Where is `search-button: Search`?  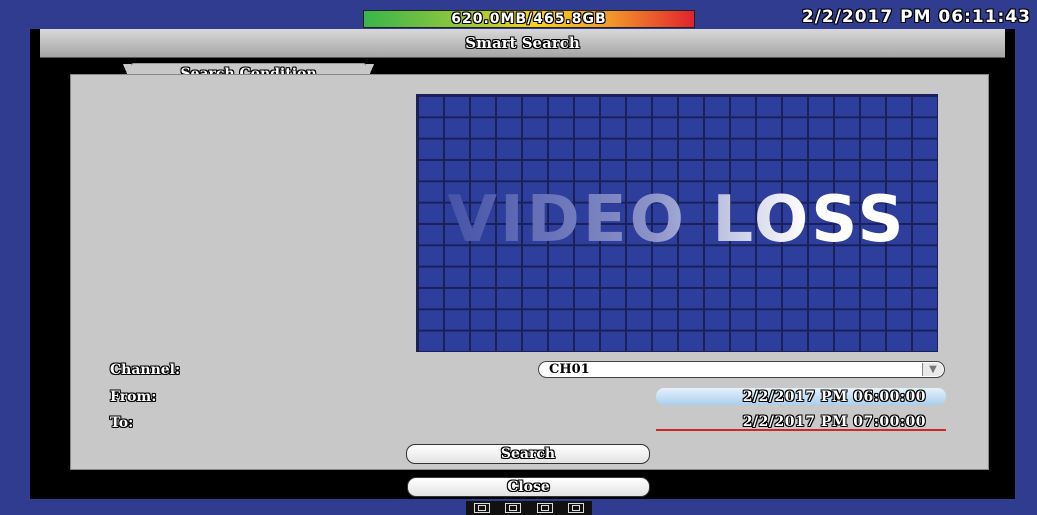 search-button: Search is located at coordinates (528, 454).